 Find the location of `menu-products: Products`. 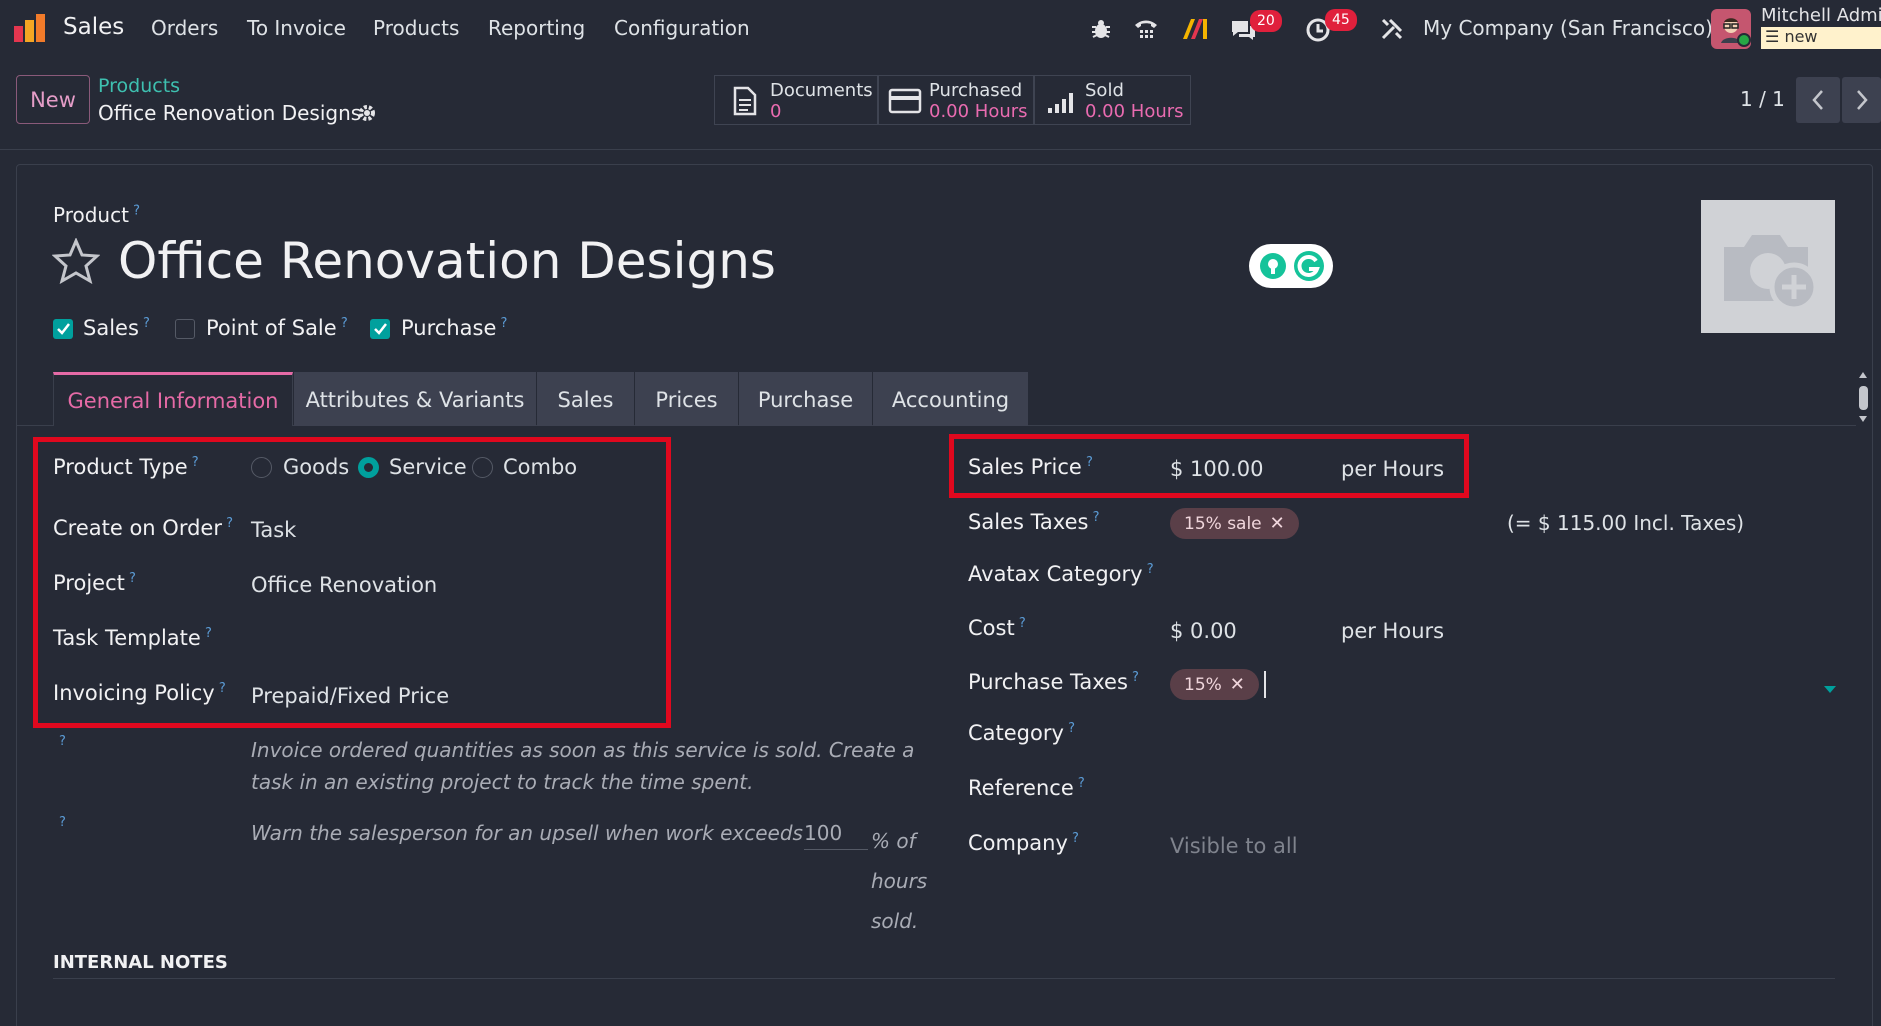

menu-products: Products is located at coordinates (416, 28).